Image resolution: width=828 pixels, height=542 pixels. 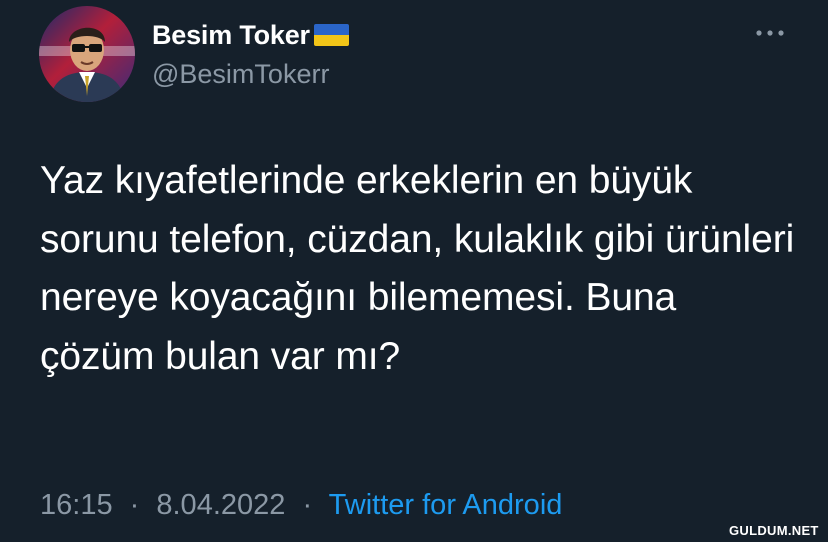 I want to click on avatar, so click(x=87, y=54).